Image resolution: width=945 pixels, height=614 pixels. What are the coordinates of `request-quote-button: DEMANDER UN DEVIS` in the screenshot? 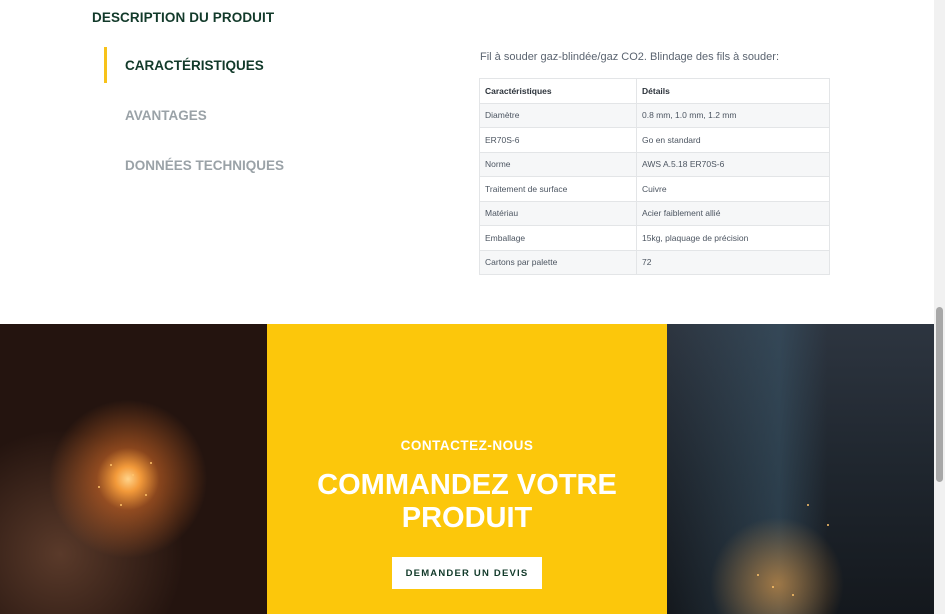 It's located at (467, 573).